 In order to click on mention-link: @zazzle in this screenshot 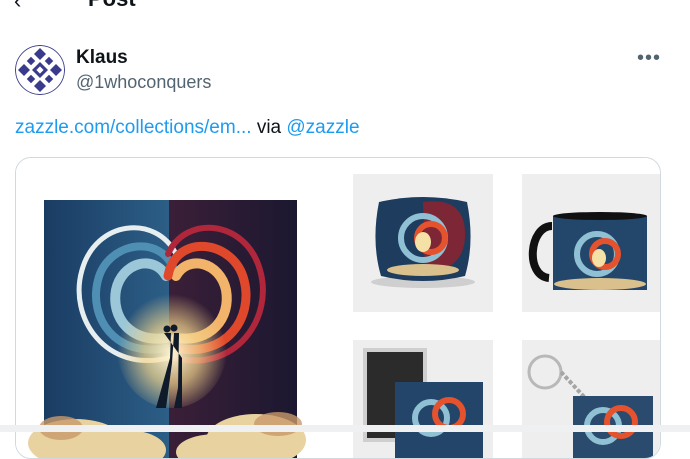, I will do `click(322, 127)`.